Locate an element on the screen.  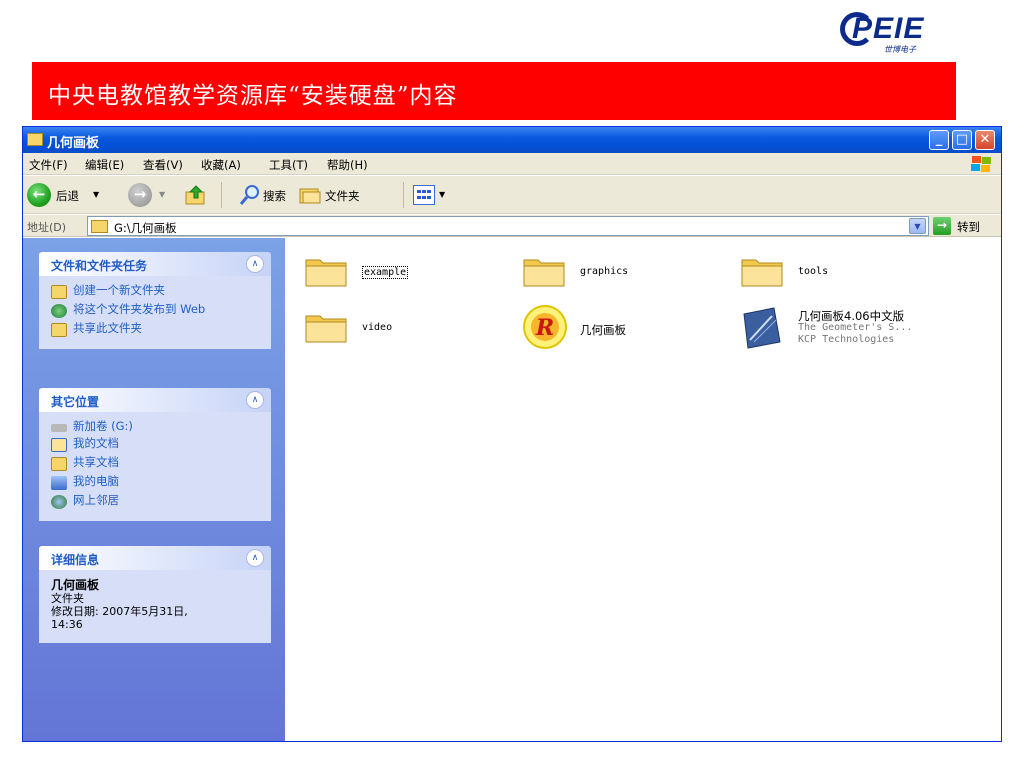
search-icon is located at coordinates (250, 195).